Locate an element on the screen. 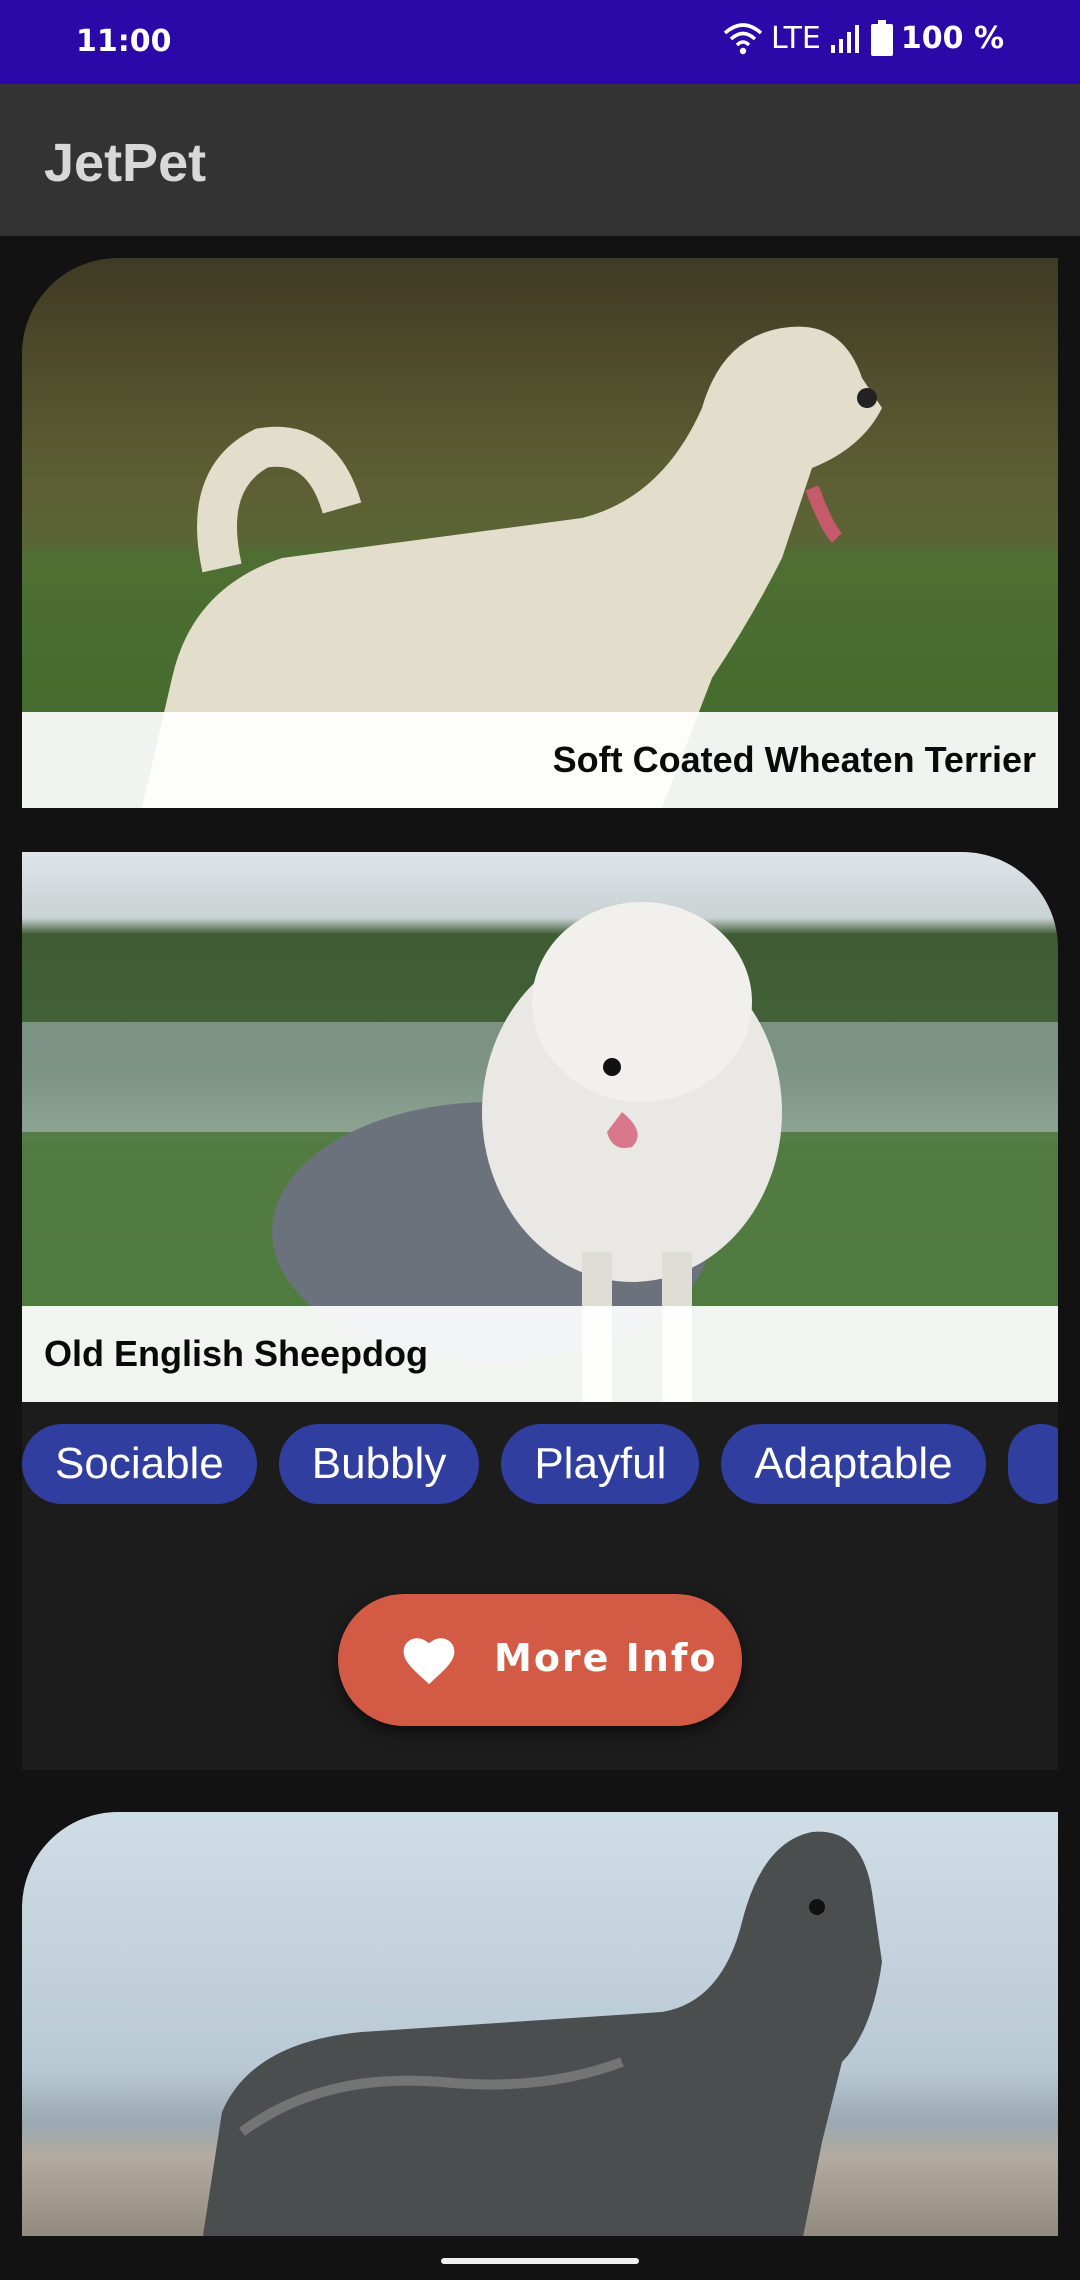 The height and width of the screenshot is (2280, 1080). temperament-chips: Sociable Bubbly Playful Adaptable is located at coordinates (540, 1465).